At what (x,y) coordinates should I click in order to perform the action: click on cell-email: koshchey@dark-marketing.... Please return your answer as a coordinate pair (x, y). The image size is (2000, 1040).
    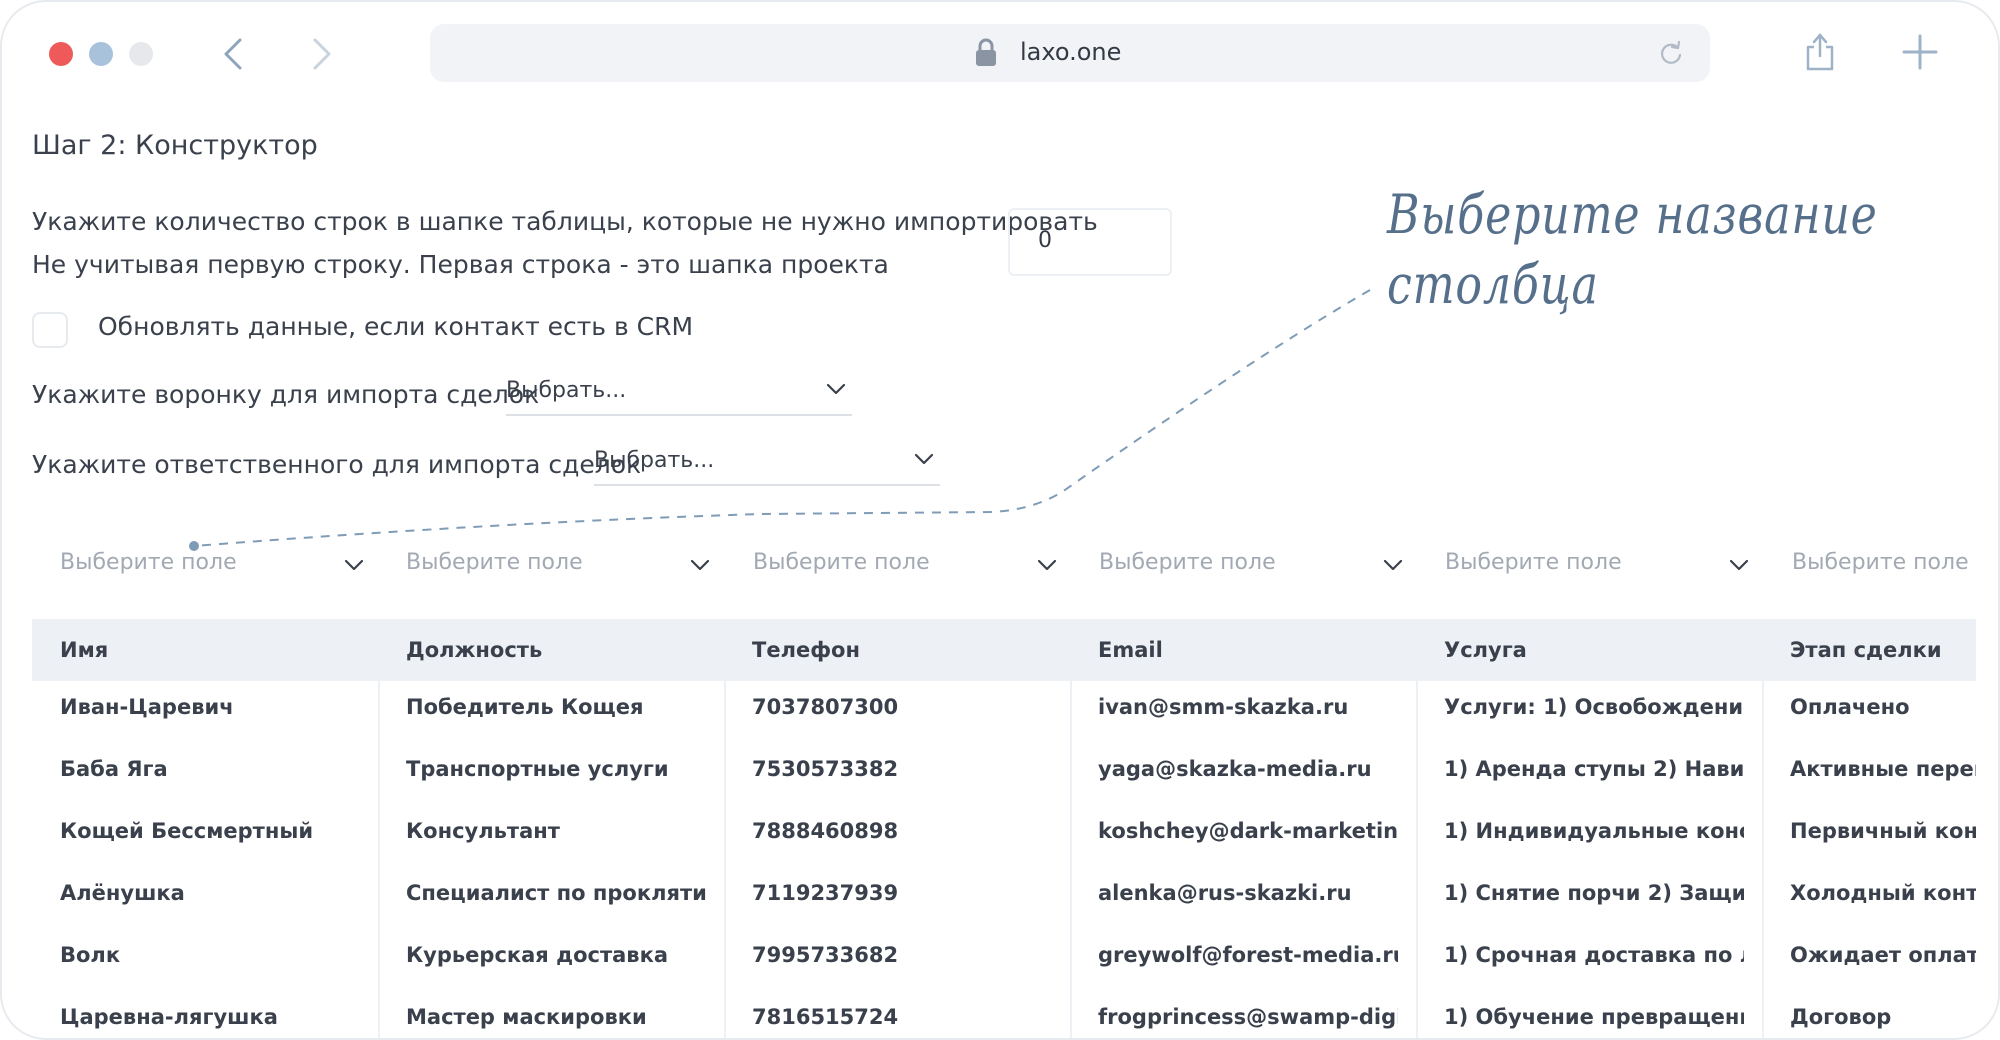
    Looking at the image, I should click on (1248, 831).